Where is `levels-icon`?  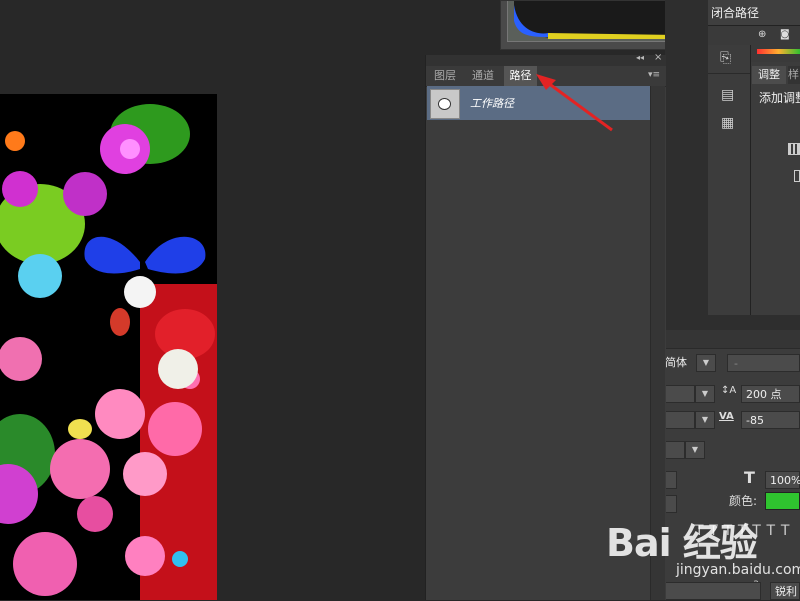
levels-icon is located at coordinates (794, 149).